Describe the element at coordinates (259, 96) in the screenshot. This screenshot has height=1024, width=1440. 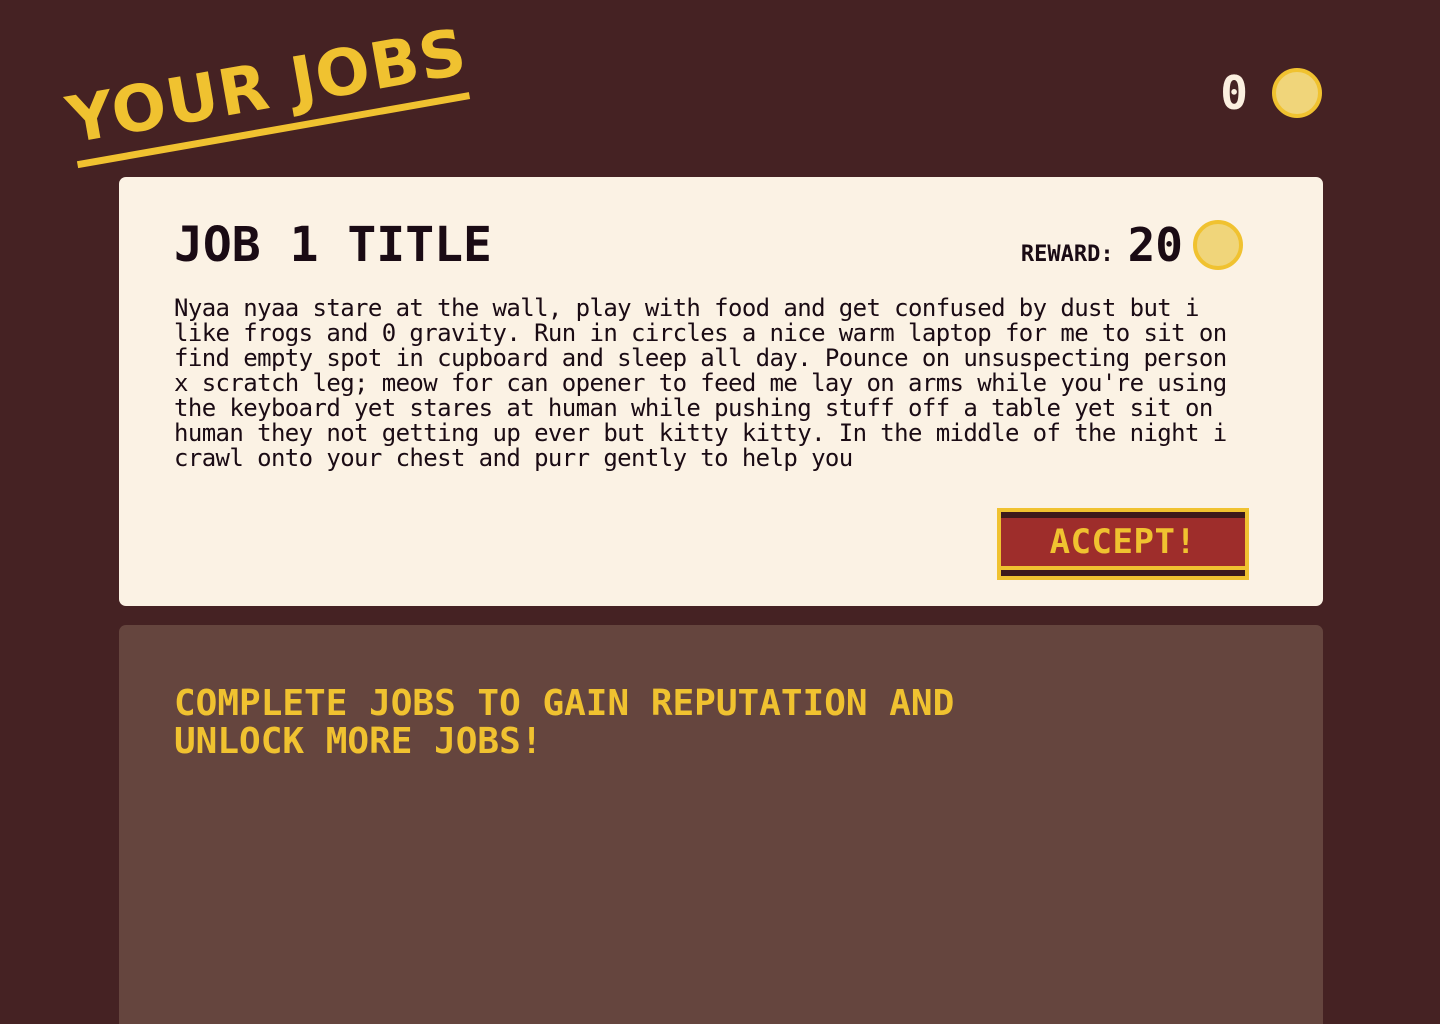
I see `page-title: YOUR JOBS` at that location.